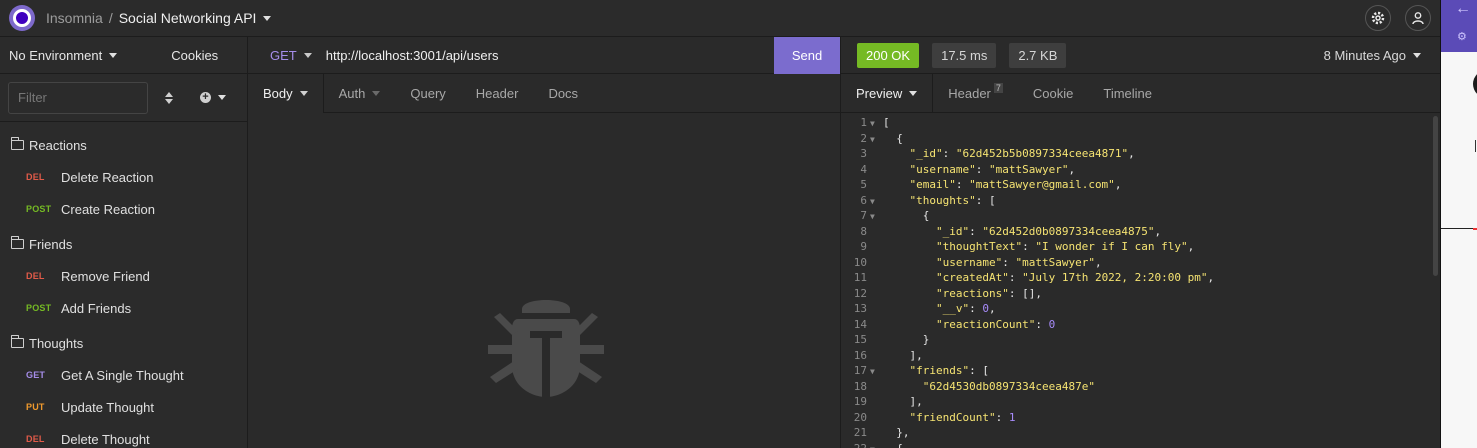 Image resolution: width=1477 pixels, height=448 pixels. I want to click on response-tabs: Preview Header 7 Cookie Timeline, so click(1140, 93).